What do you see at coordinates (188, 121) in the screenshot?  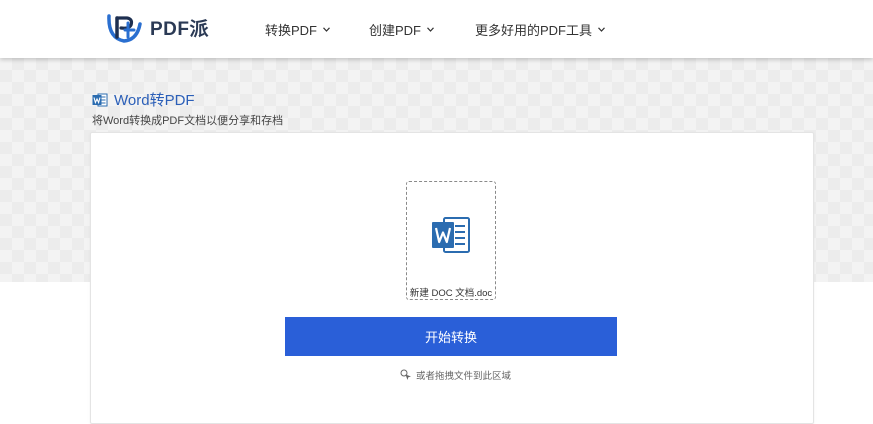 I see `page-subtitle: 将Word转换成PDF文档以便分享和存档` at bounding box center [188, 121].